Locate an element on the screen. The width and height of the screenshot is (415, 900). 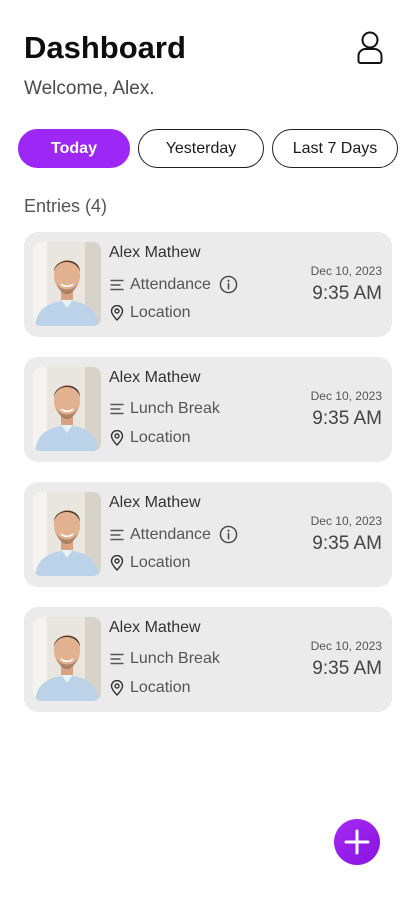
page-title: Dashboard is located at coordinates (105, 47).